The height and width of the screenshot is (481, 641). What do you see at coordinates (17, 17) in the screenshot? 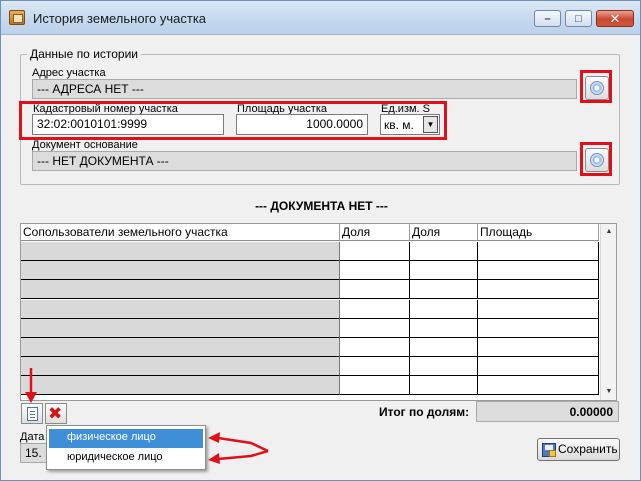
I see `app-icon` at bounding box center [17, 17].